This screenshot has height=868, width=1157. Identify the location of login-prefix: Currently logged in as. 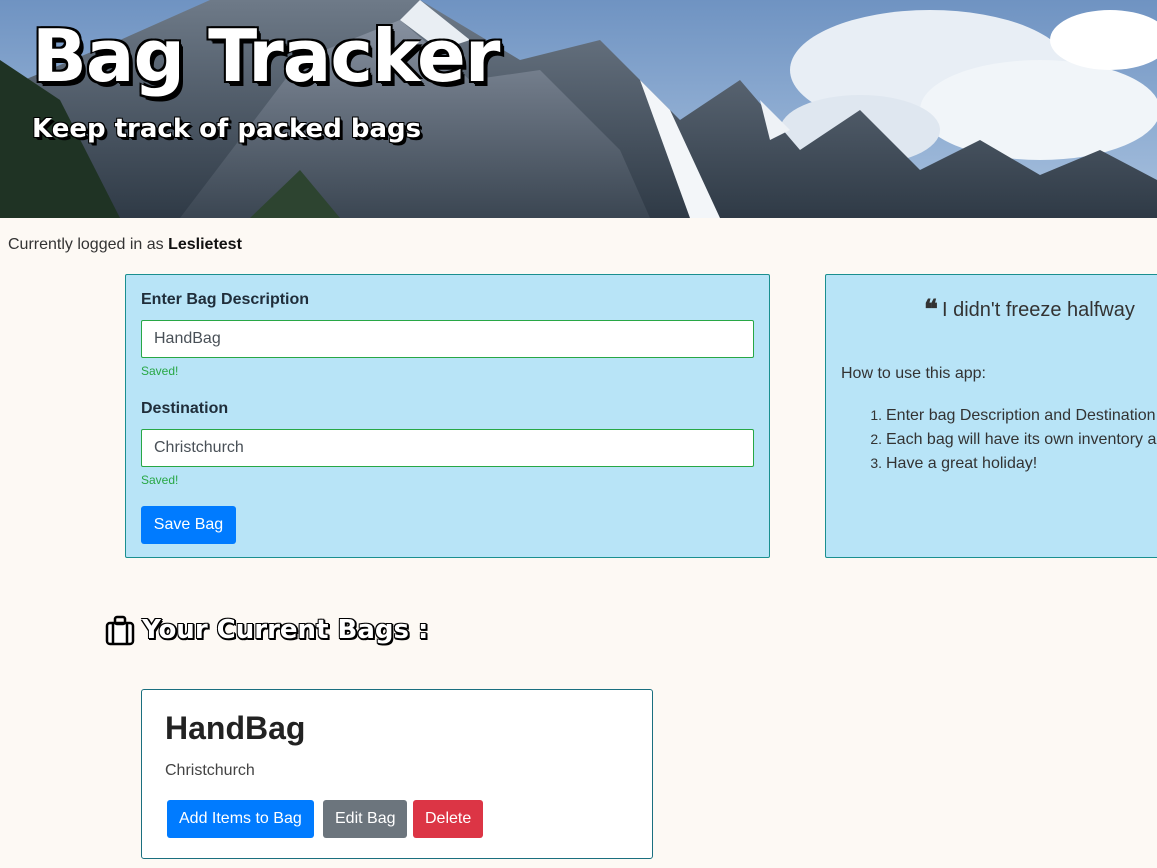
(86, 244).